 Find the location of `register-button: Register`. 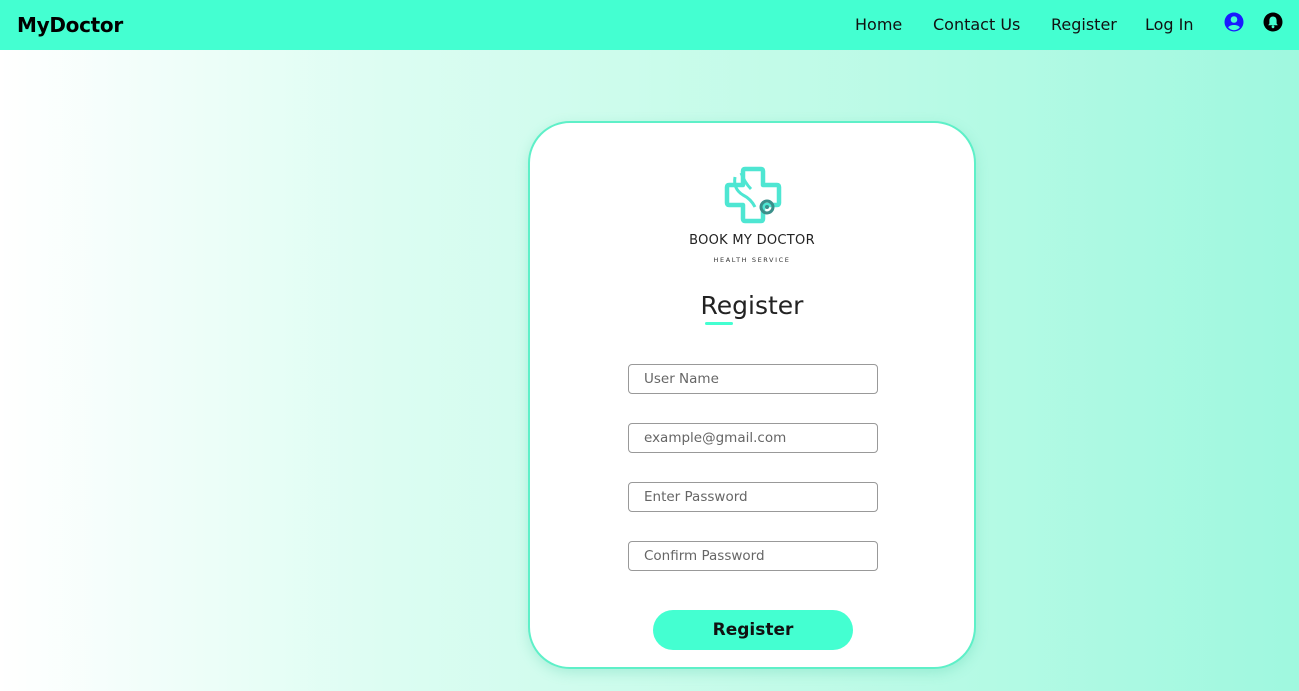

register-button: Register is located at coordinates (753, 630).